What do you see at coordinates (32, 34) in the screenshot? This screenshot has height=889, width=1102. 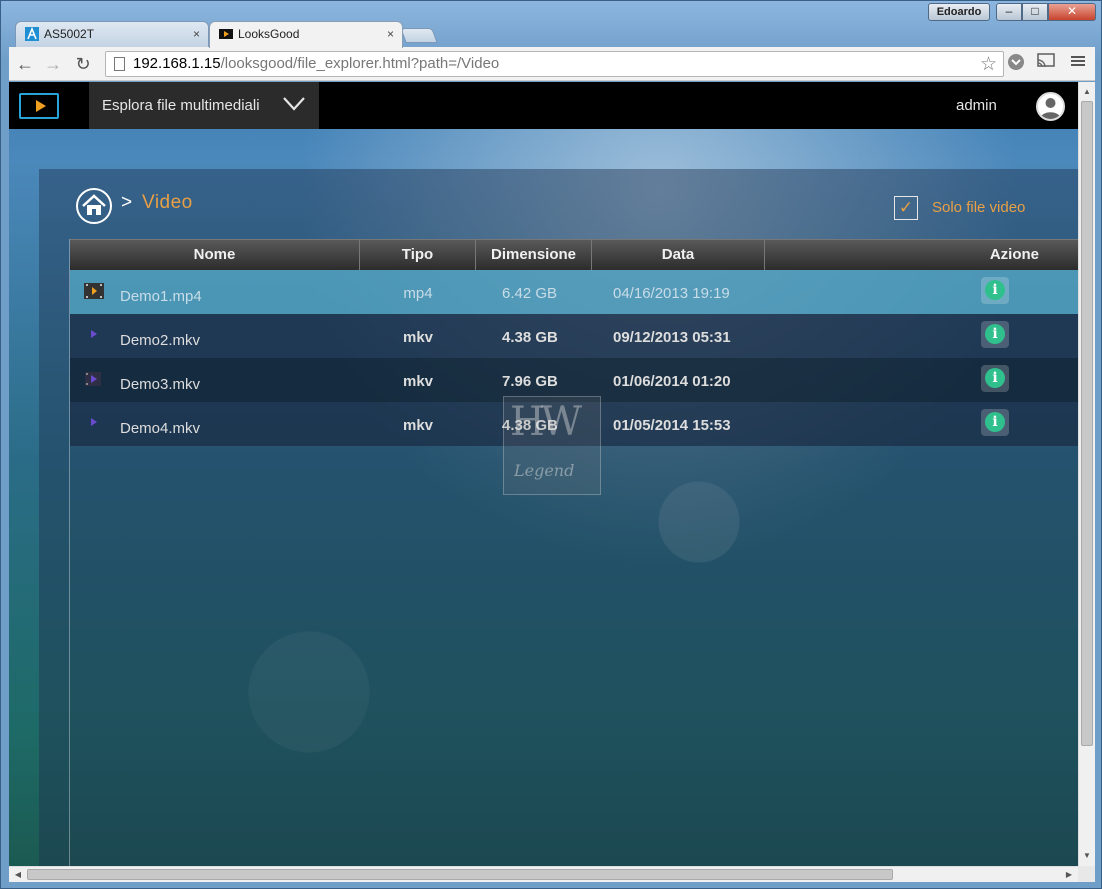 I see `asustor-favicon-icon` at bounding box center [32, 34].